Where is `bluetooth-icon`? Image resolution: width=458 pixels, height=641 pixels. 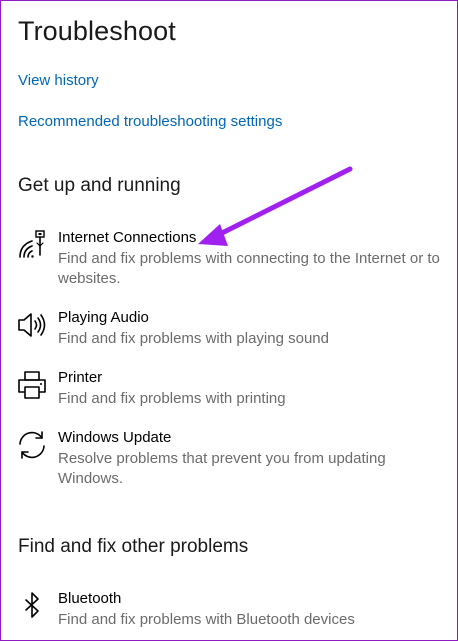
bluetooth-icon is located at coordinates (32, 606).